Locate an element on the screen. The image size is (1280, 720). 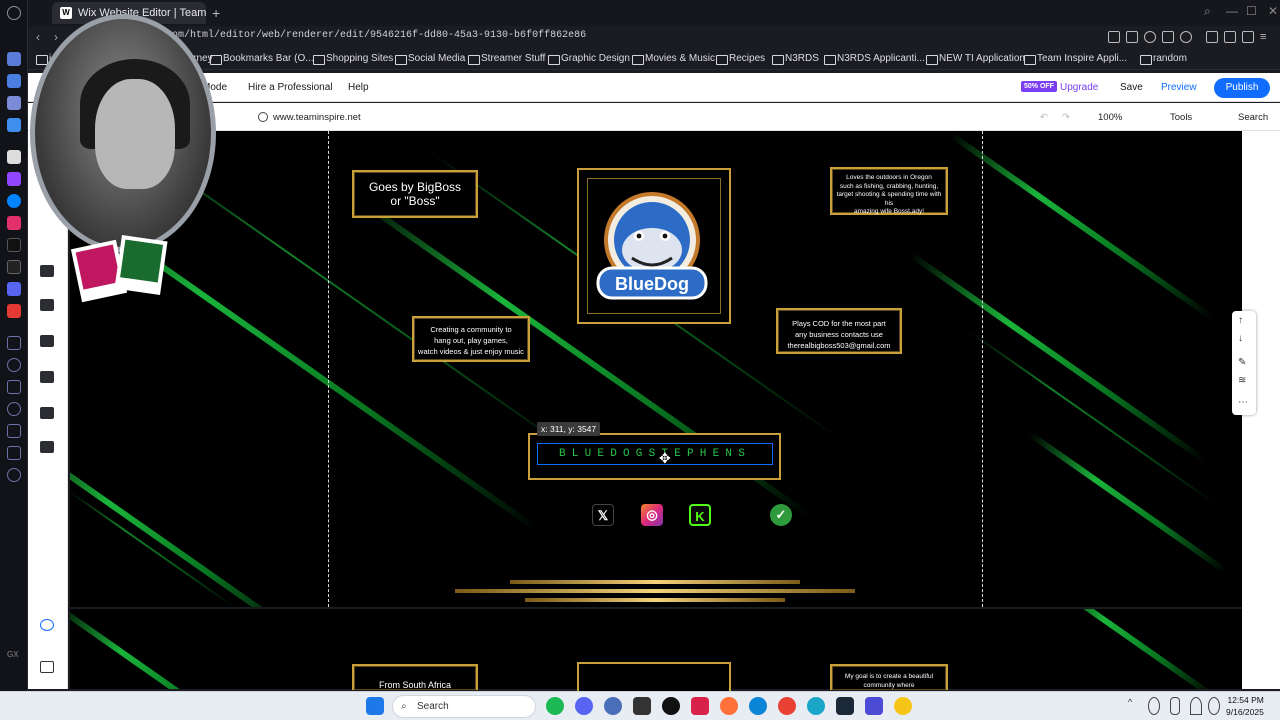
ai-assistant-icon is located at coordinates (47, 625).